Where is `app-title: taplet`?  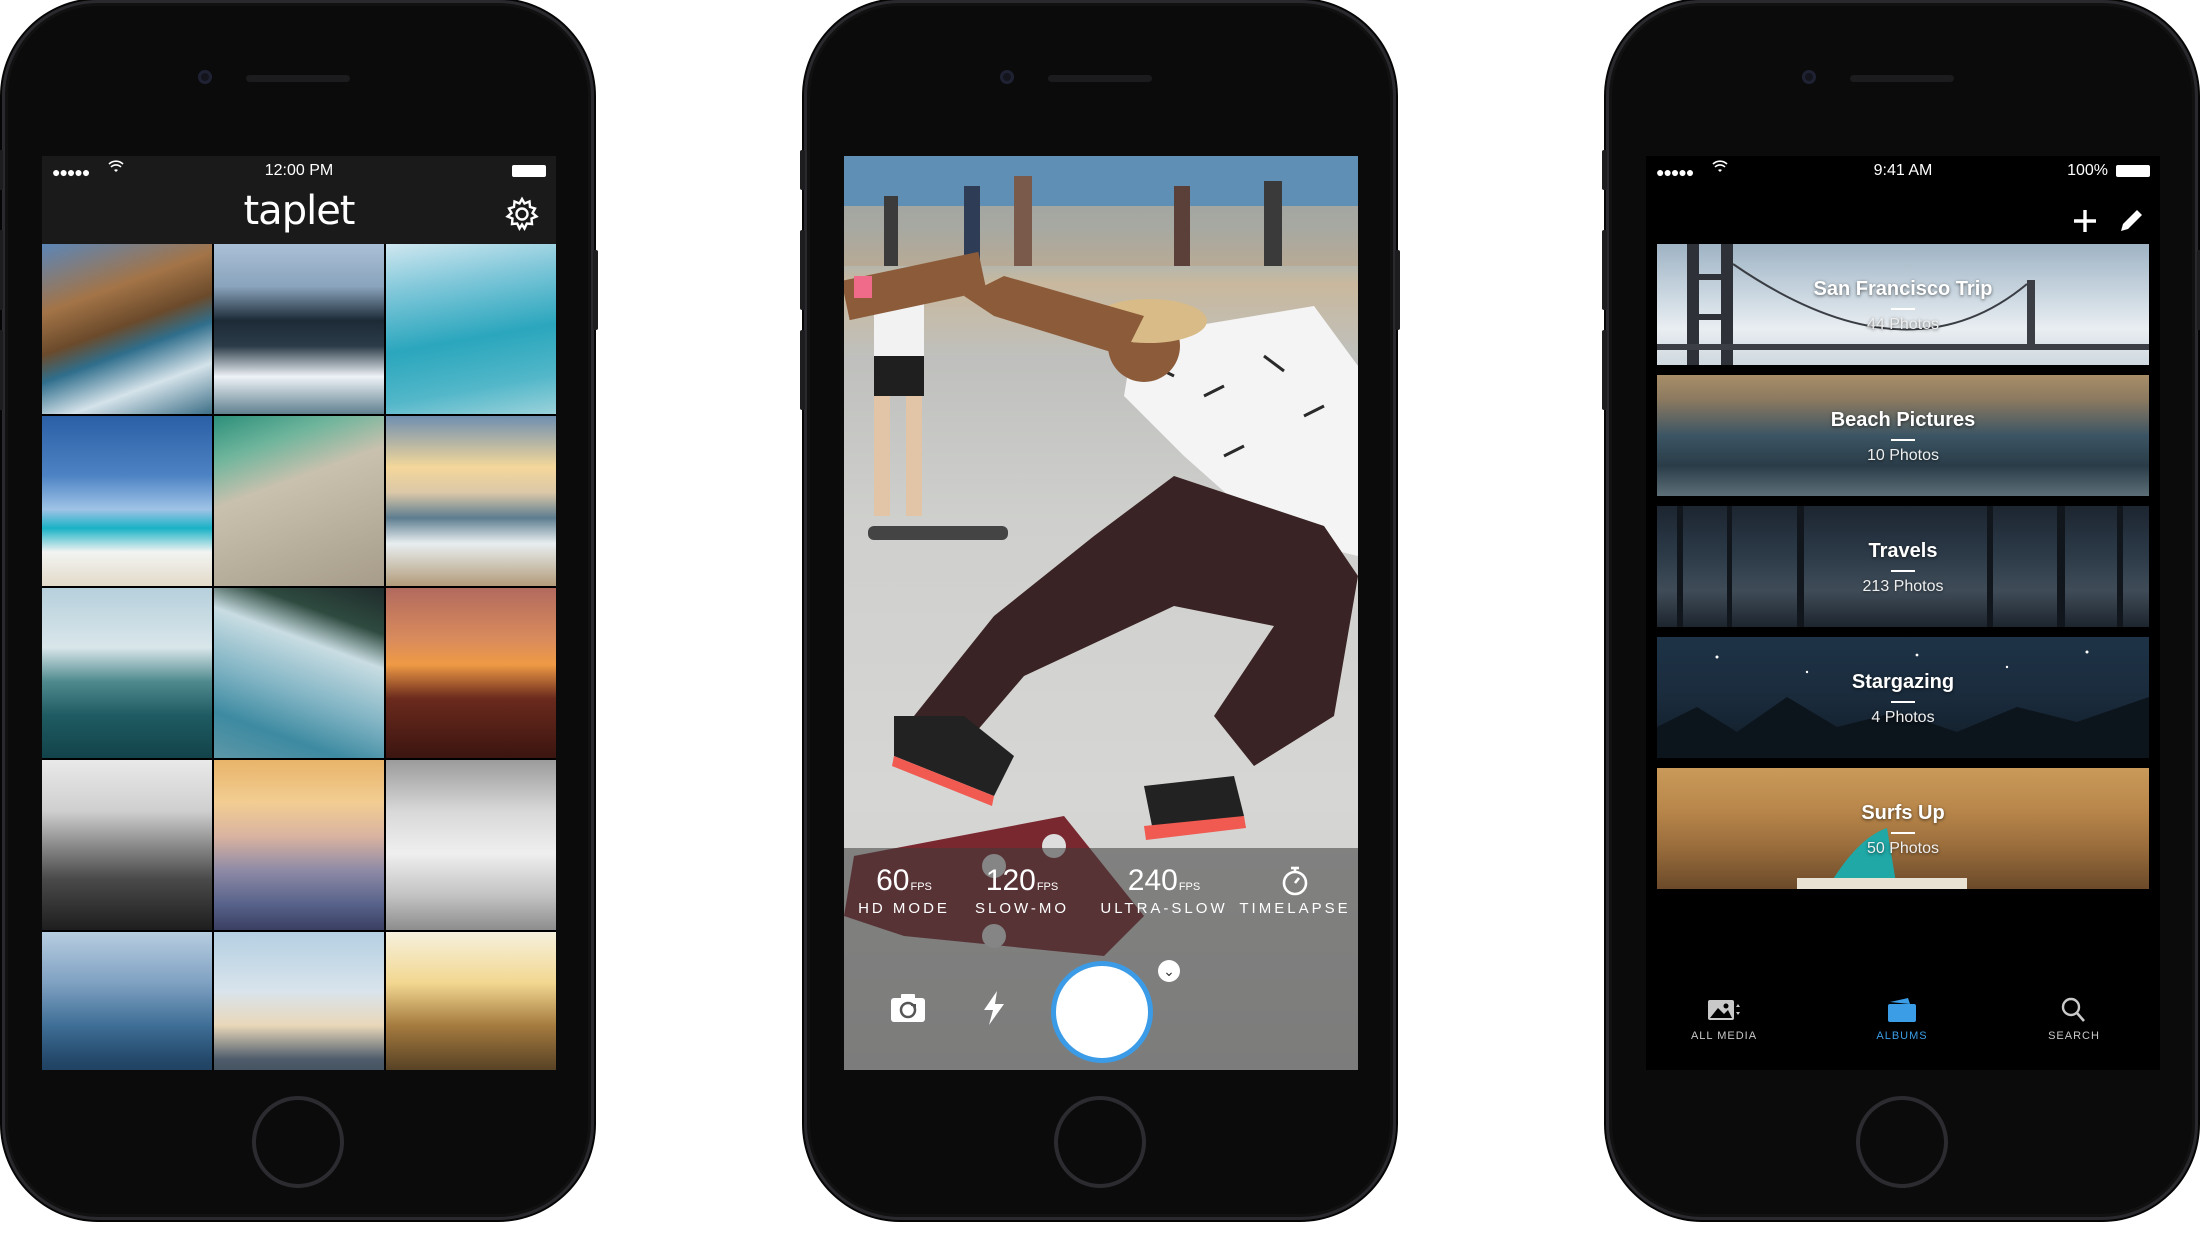 app-title: taplet is located at coordinates (299, 211).